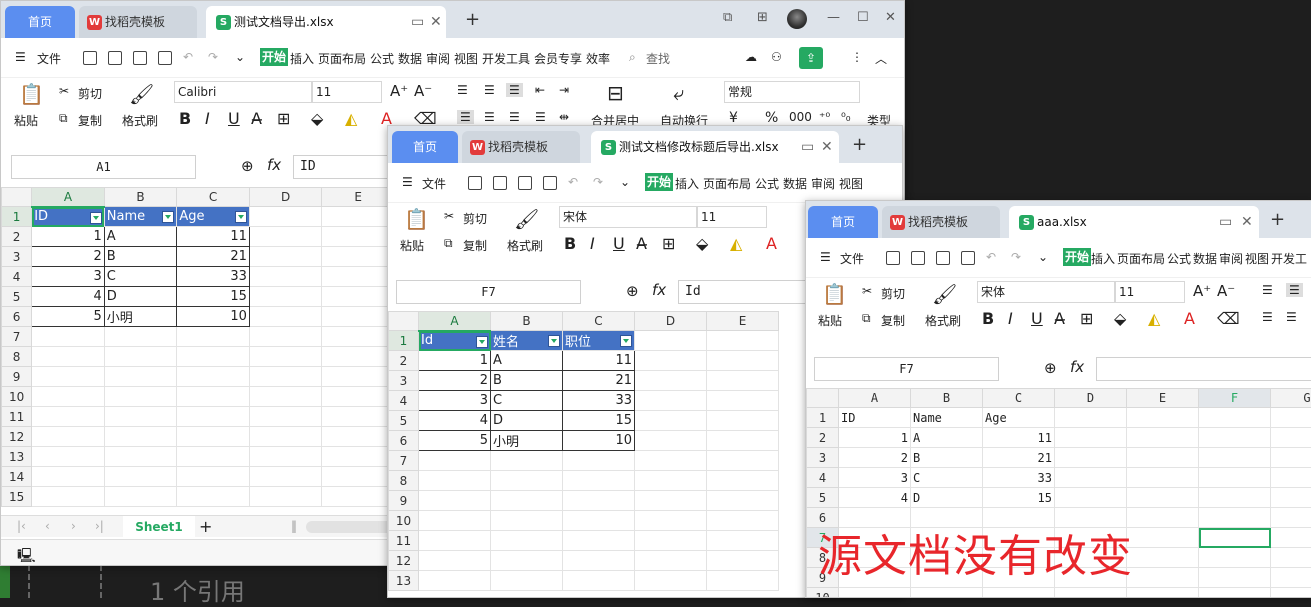  What do you see at coordinates (1291, 317) in the screenshot?
I see `align-center-icon: ☰` at bounding box center [1291, 317].